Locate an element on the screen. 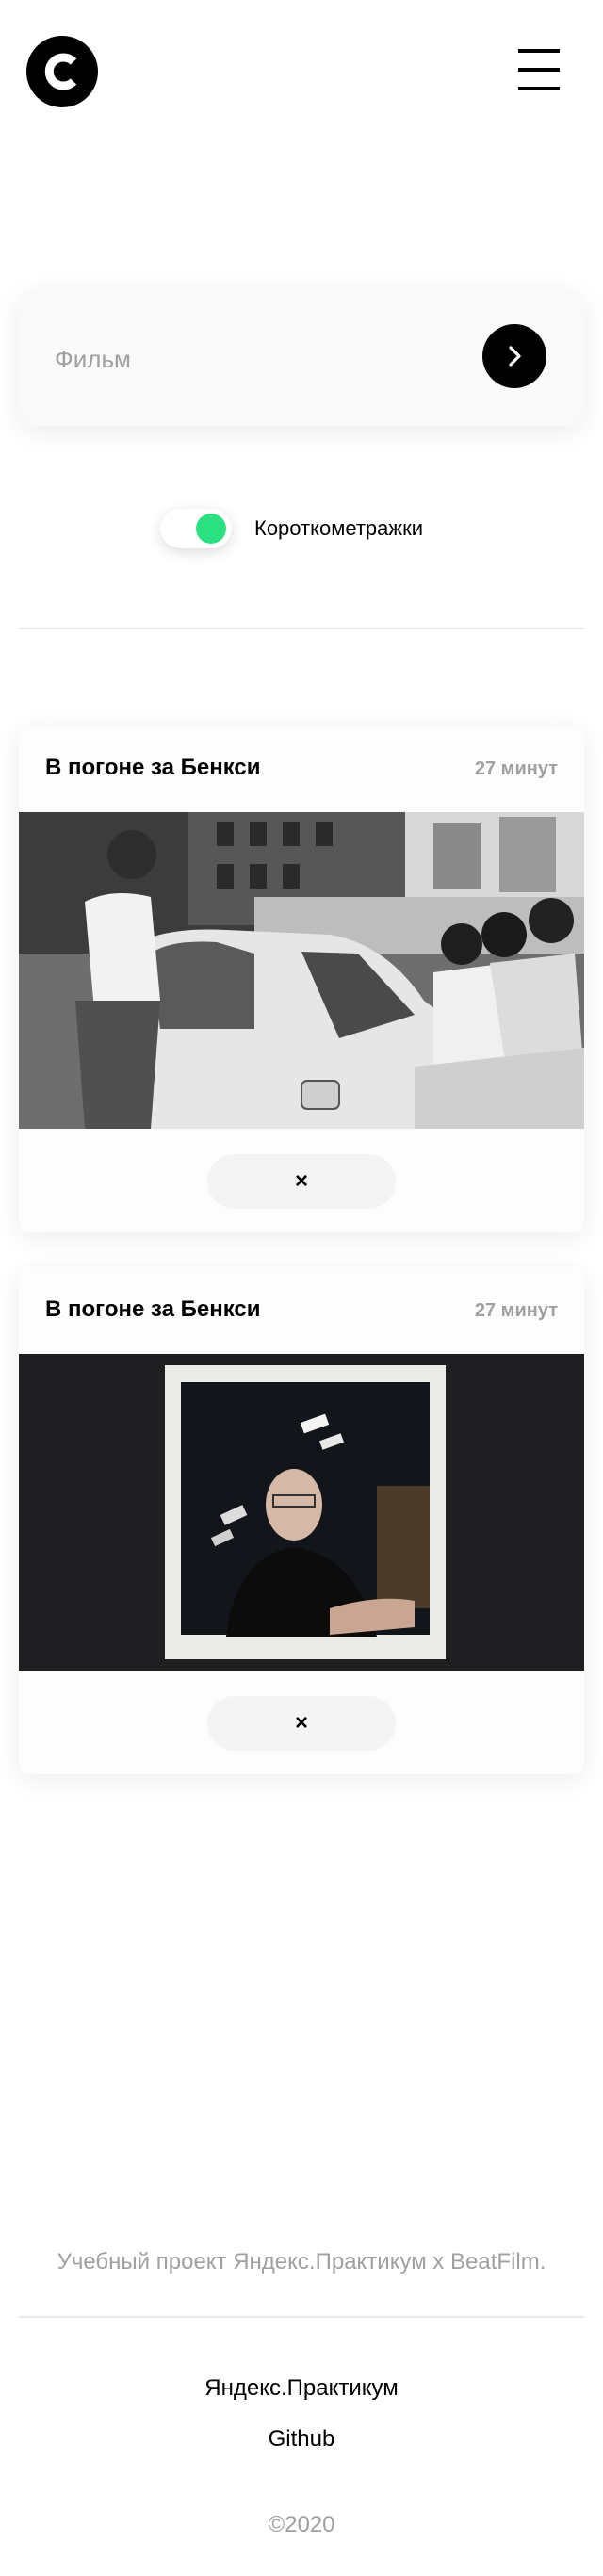 Image resolution: width=603 pixels, height=2576 pixels. chevron-right-icon is located at coordinates (515, 356).